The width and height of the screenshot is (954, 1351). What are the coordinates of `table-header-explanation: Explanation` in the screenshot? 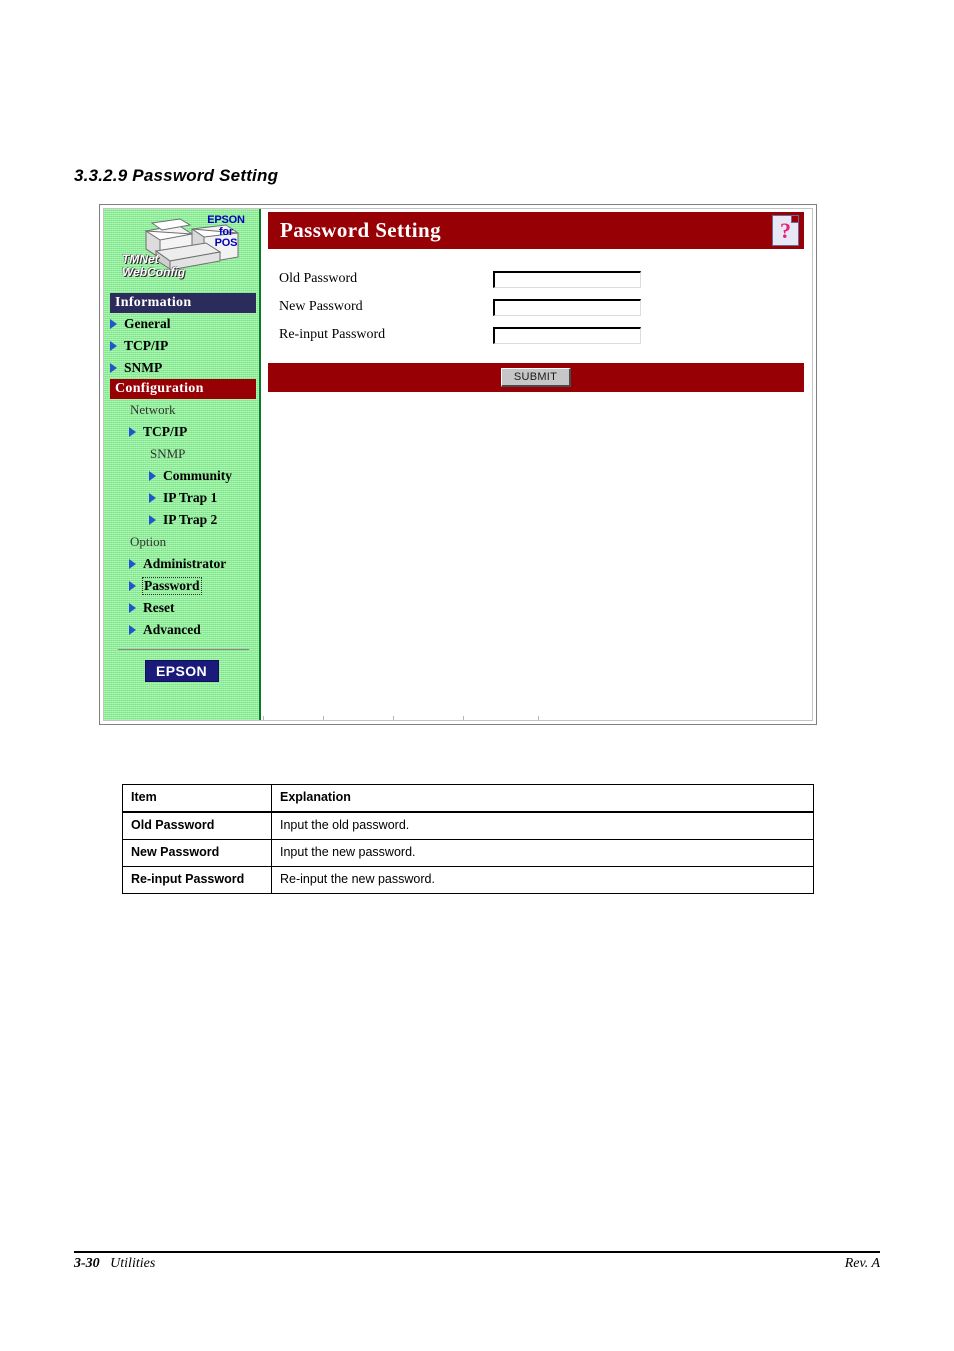 It's located at (542, 798).